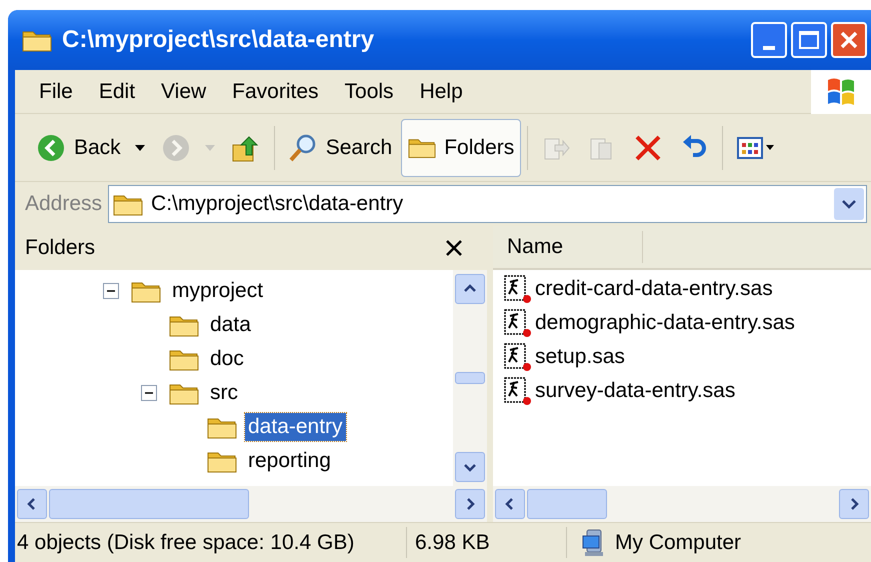  What do you see at coordinates (654, 289) in the screenshot?
I see `file-name: credit-card-data-entry.sas` at bounding box center [654, 289].